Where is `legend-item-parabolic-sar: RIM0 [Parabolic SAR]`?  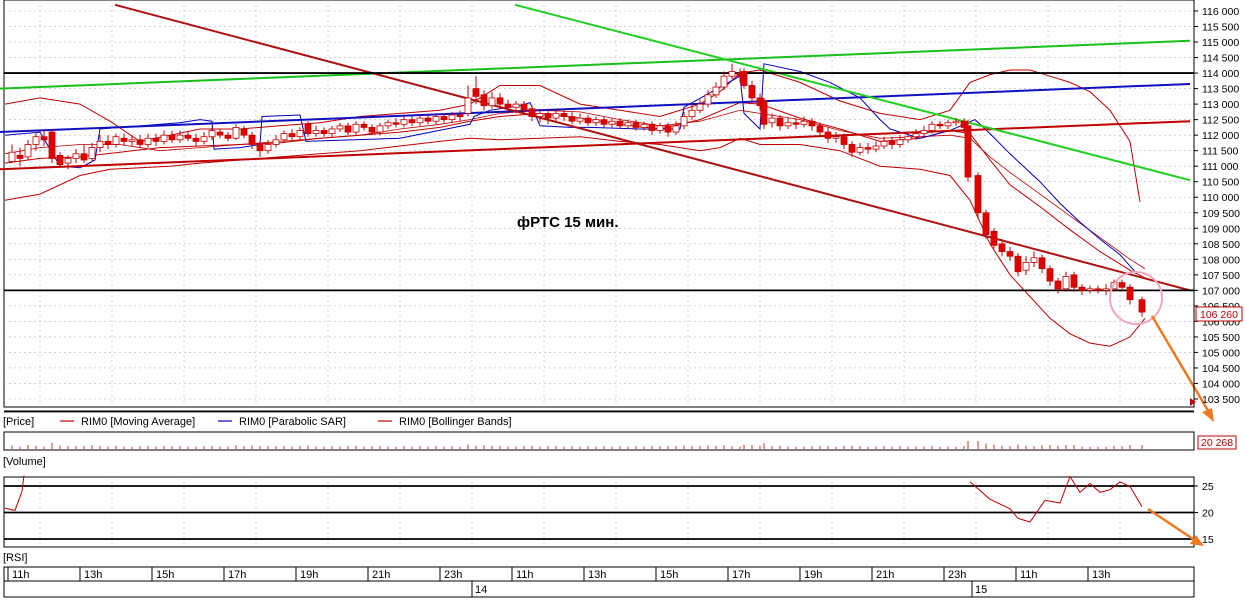 legend-item-parabolic-sar: RIM0 [Parabolic SAR] is located at coordinates (282, 422).